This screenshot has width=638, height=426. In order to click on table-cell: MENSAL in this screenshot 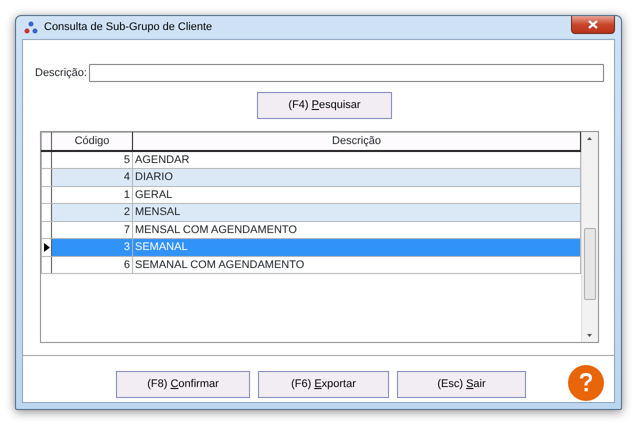, I will do `click(356, 212)`.